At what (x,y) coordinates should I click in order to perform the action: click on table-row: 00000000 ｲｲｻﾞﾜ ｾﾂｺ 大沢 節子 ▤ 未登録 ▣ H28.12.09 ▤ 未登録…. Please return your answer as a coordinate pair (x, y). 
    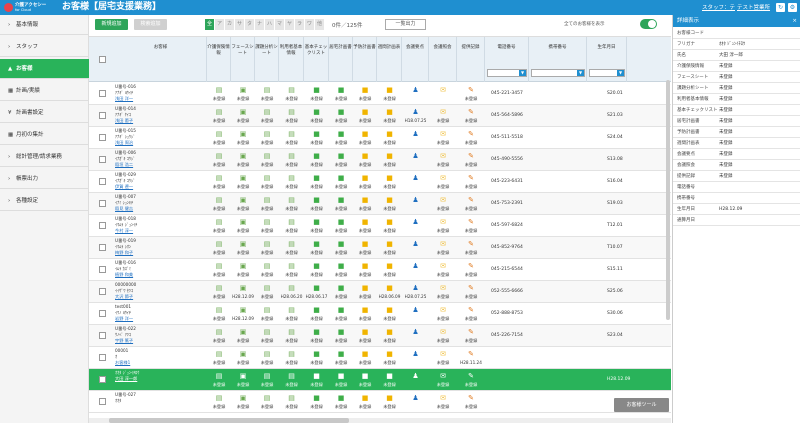
    Looking at the image, I should click on (380, 292).